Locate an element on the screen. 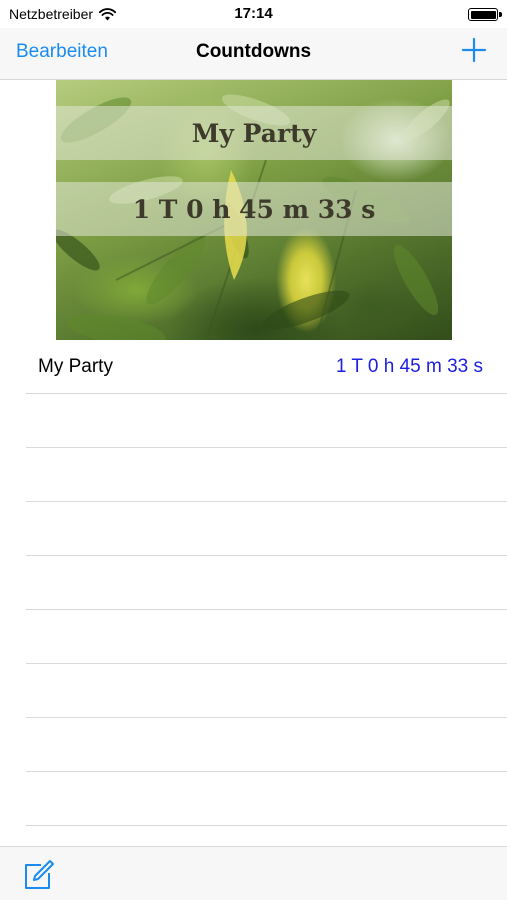  status-bar: Netzbetreiber 17:14 is located at coordinates (253, 14).